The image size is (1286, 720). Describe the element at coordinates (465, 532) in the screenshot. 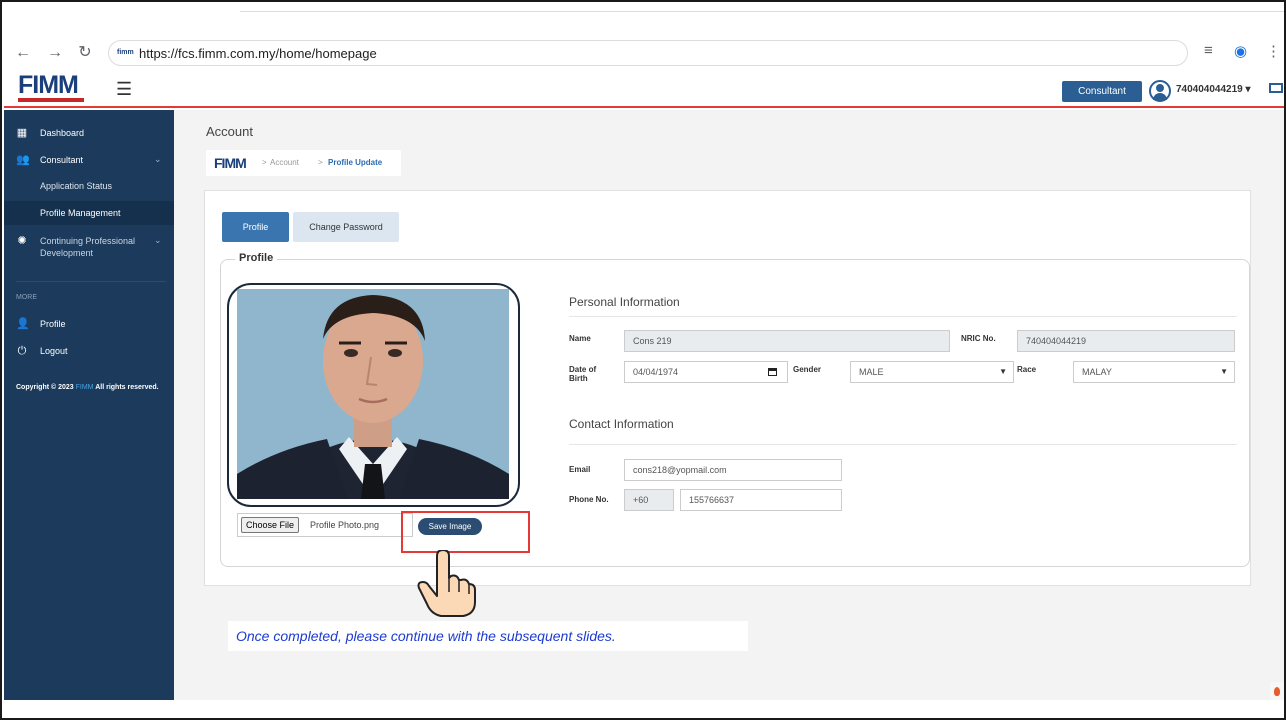

I see `highlight-box` at that location.